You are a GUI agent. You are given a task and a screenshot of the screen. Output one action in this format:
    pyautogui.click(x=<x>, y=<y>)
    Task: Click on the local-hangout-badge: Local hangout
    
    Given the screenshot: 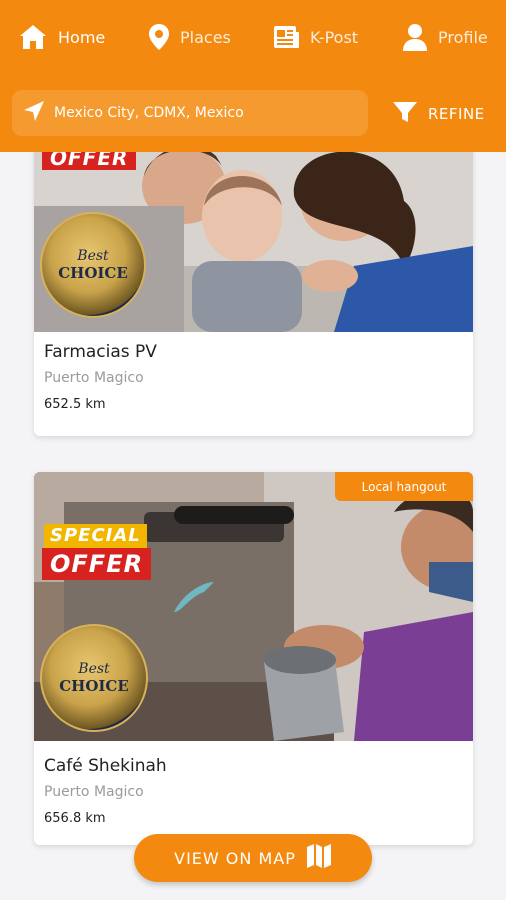 What is the action you would take?
    pyautogui.click(x=404, y=486)
    